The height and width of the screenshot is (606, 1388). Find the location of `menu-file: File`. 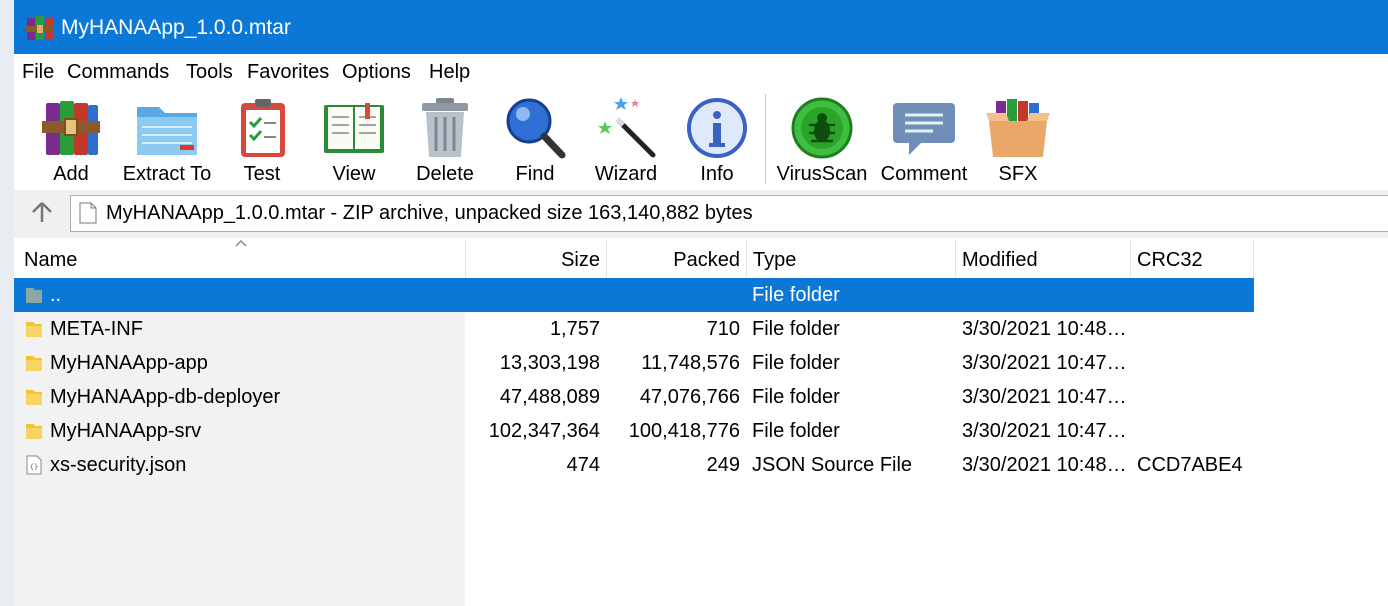

menu-file: File is located at coordinates (38, 72).